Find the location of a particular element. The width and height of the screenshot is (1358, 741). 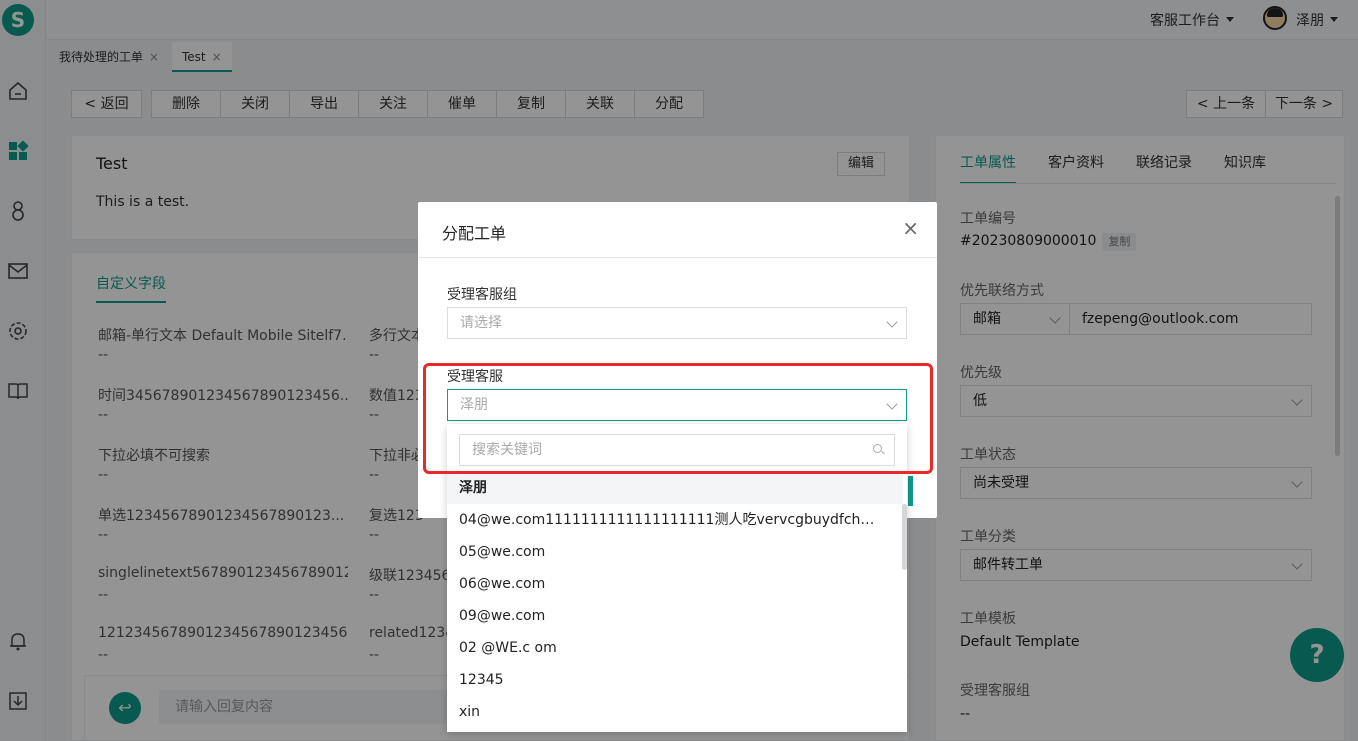

dropdown-option: 泽朋 is located at coordinates (675, 488).